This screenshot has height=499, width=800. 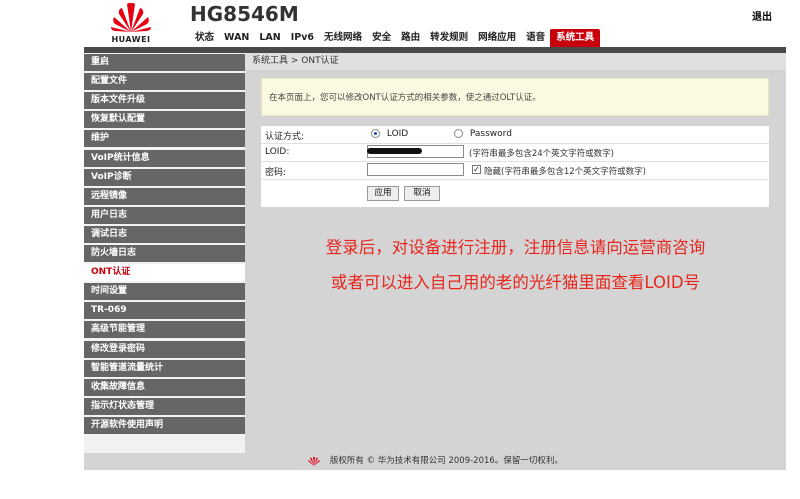 What do you see at coordinates (164, 311) in the screenshot?
I see `sidebar-item-13: TR-069` at bounding box center [164, 311].